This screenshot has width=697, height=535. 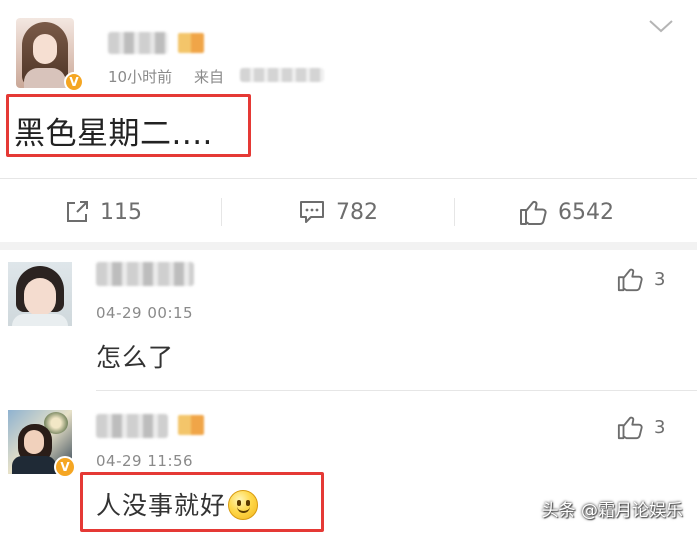 I want to click on like-count: 6542, so click(x=586, y=212).